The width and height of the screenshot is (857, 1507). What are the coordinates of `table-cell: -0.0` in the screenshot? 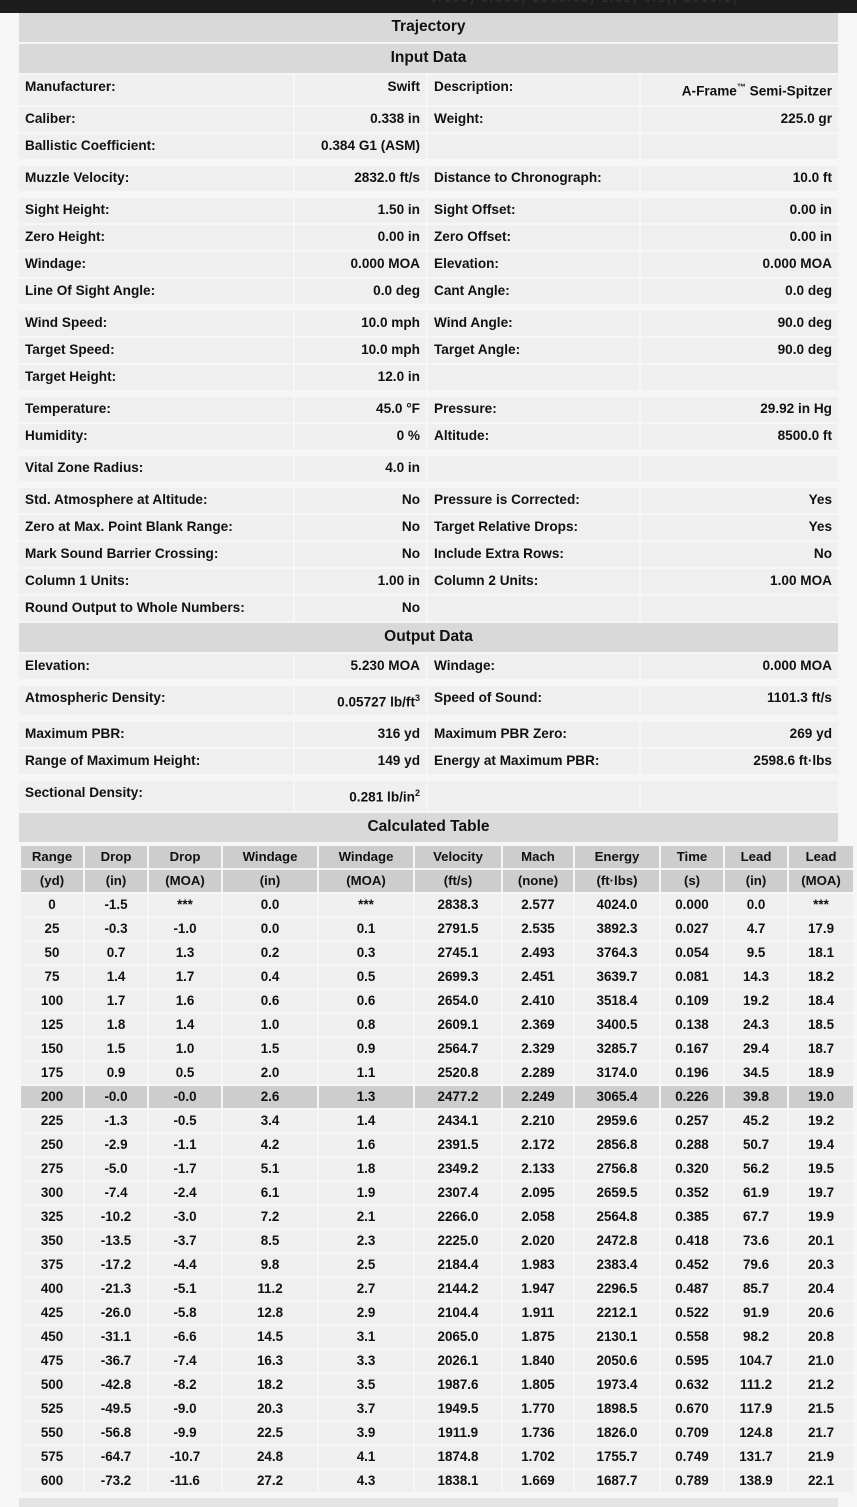 It's located at (185, 1096).